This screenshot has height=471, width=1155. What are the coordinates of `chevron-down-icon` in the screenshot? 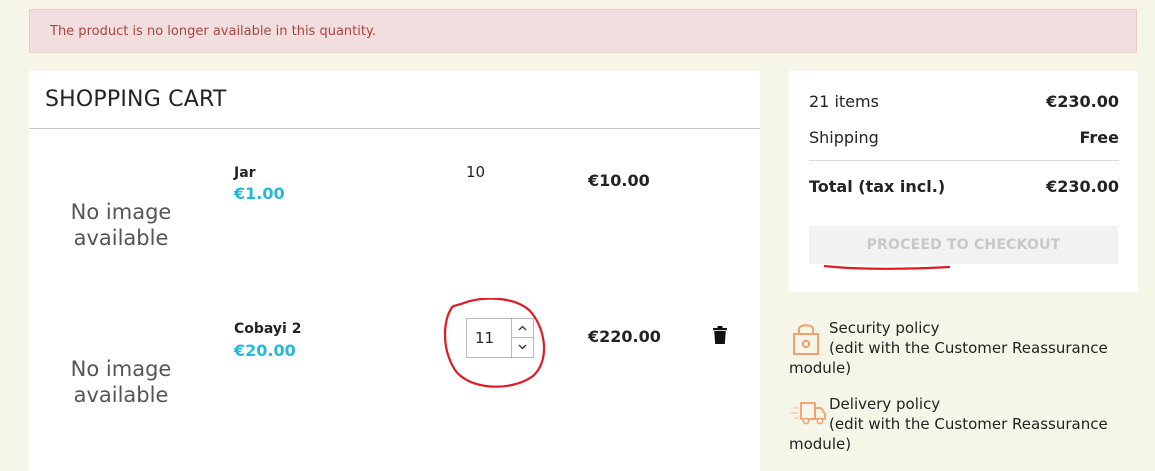 It's located at (522, 347).